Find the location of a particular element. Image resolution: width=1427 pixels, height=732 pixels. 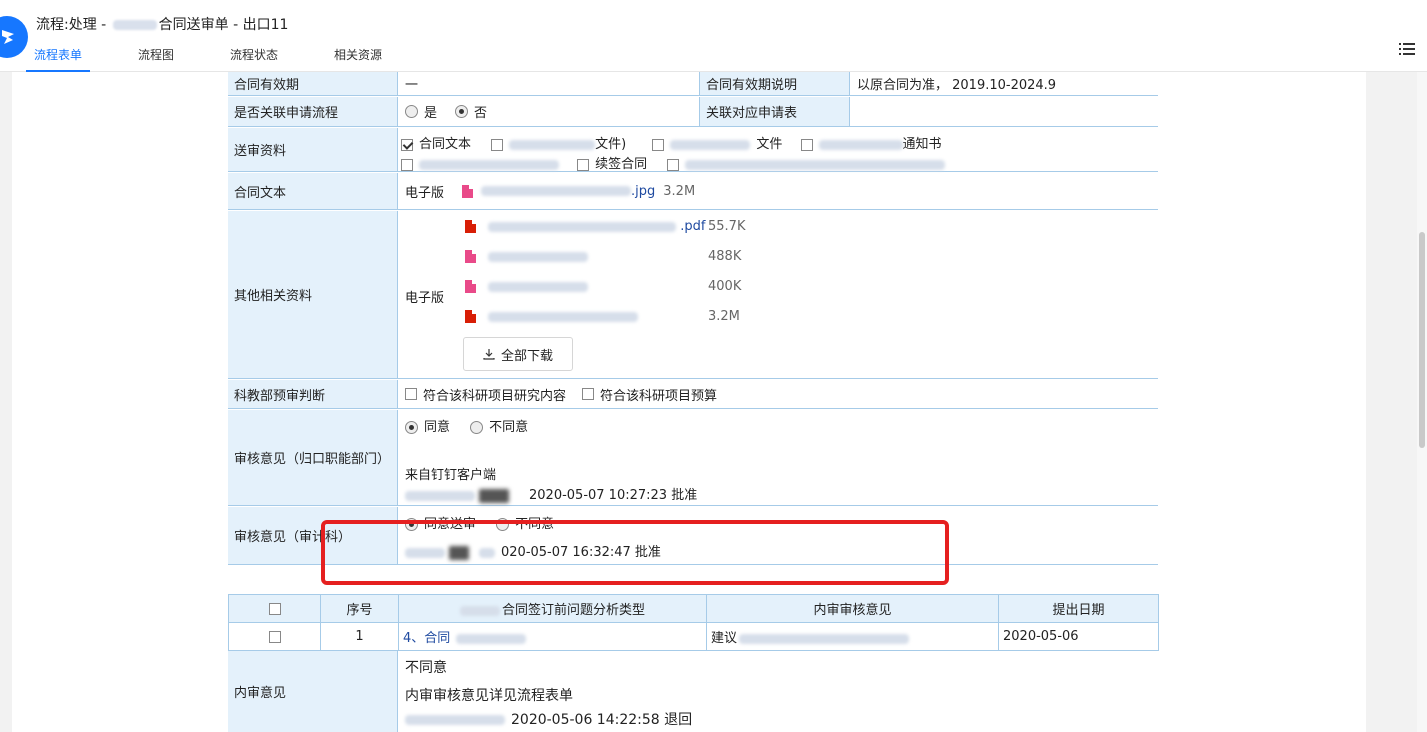

label-other-materials: 其他相关资料 is located at coordinates (313, 294).